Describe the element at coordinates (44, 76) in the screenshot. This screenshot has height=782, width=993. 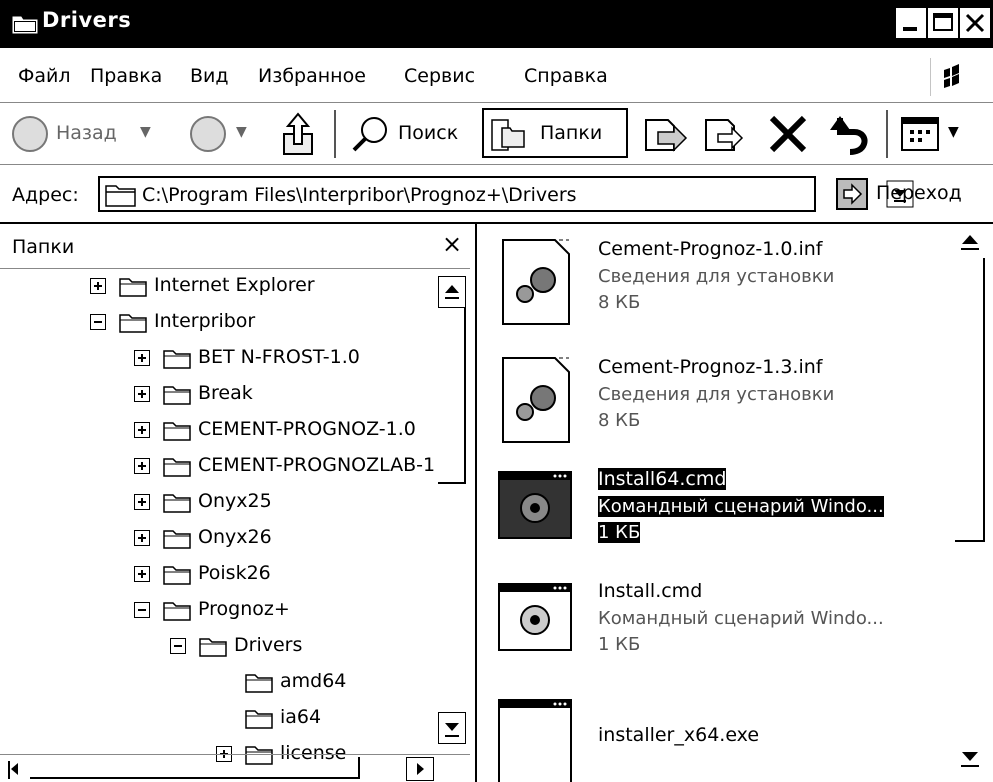
I see `menu-file: Файл` at that location.